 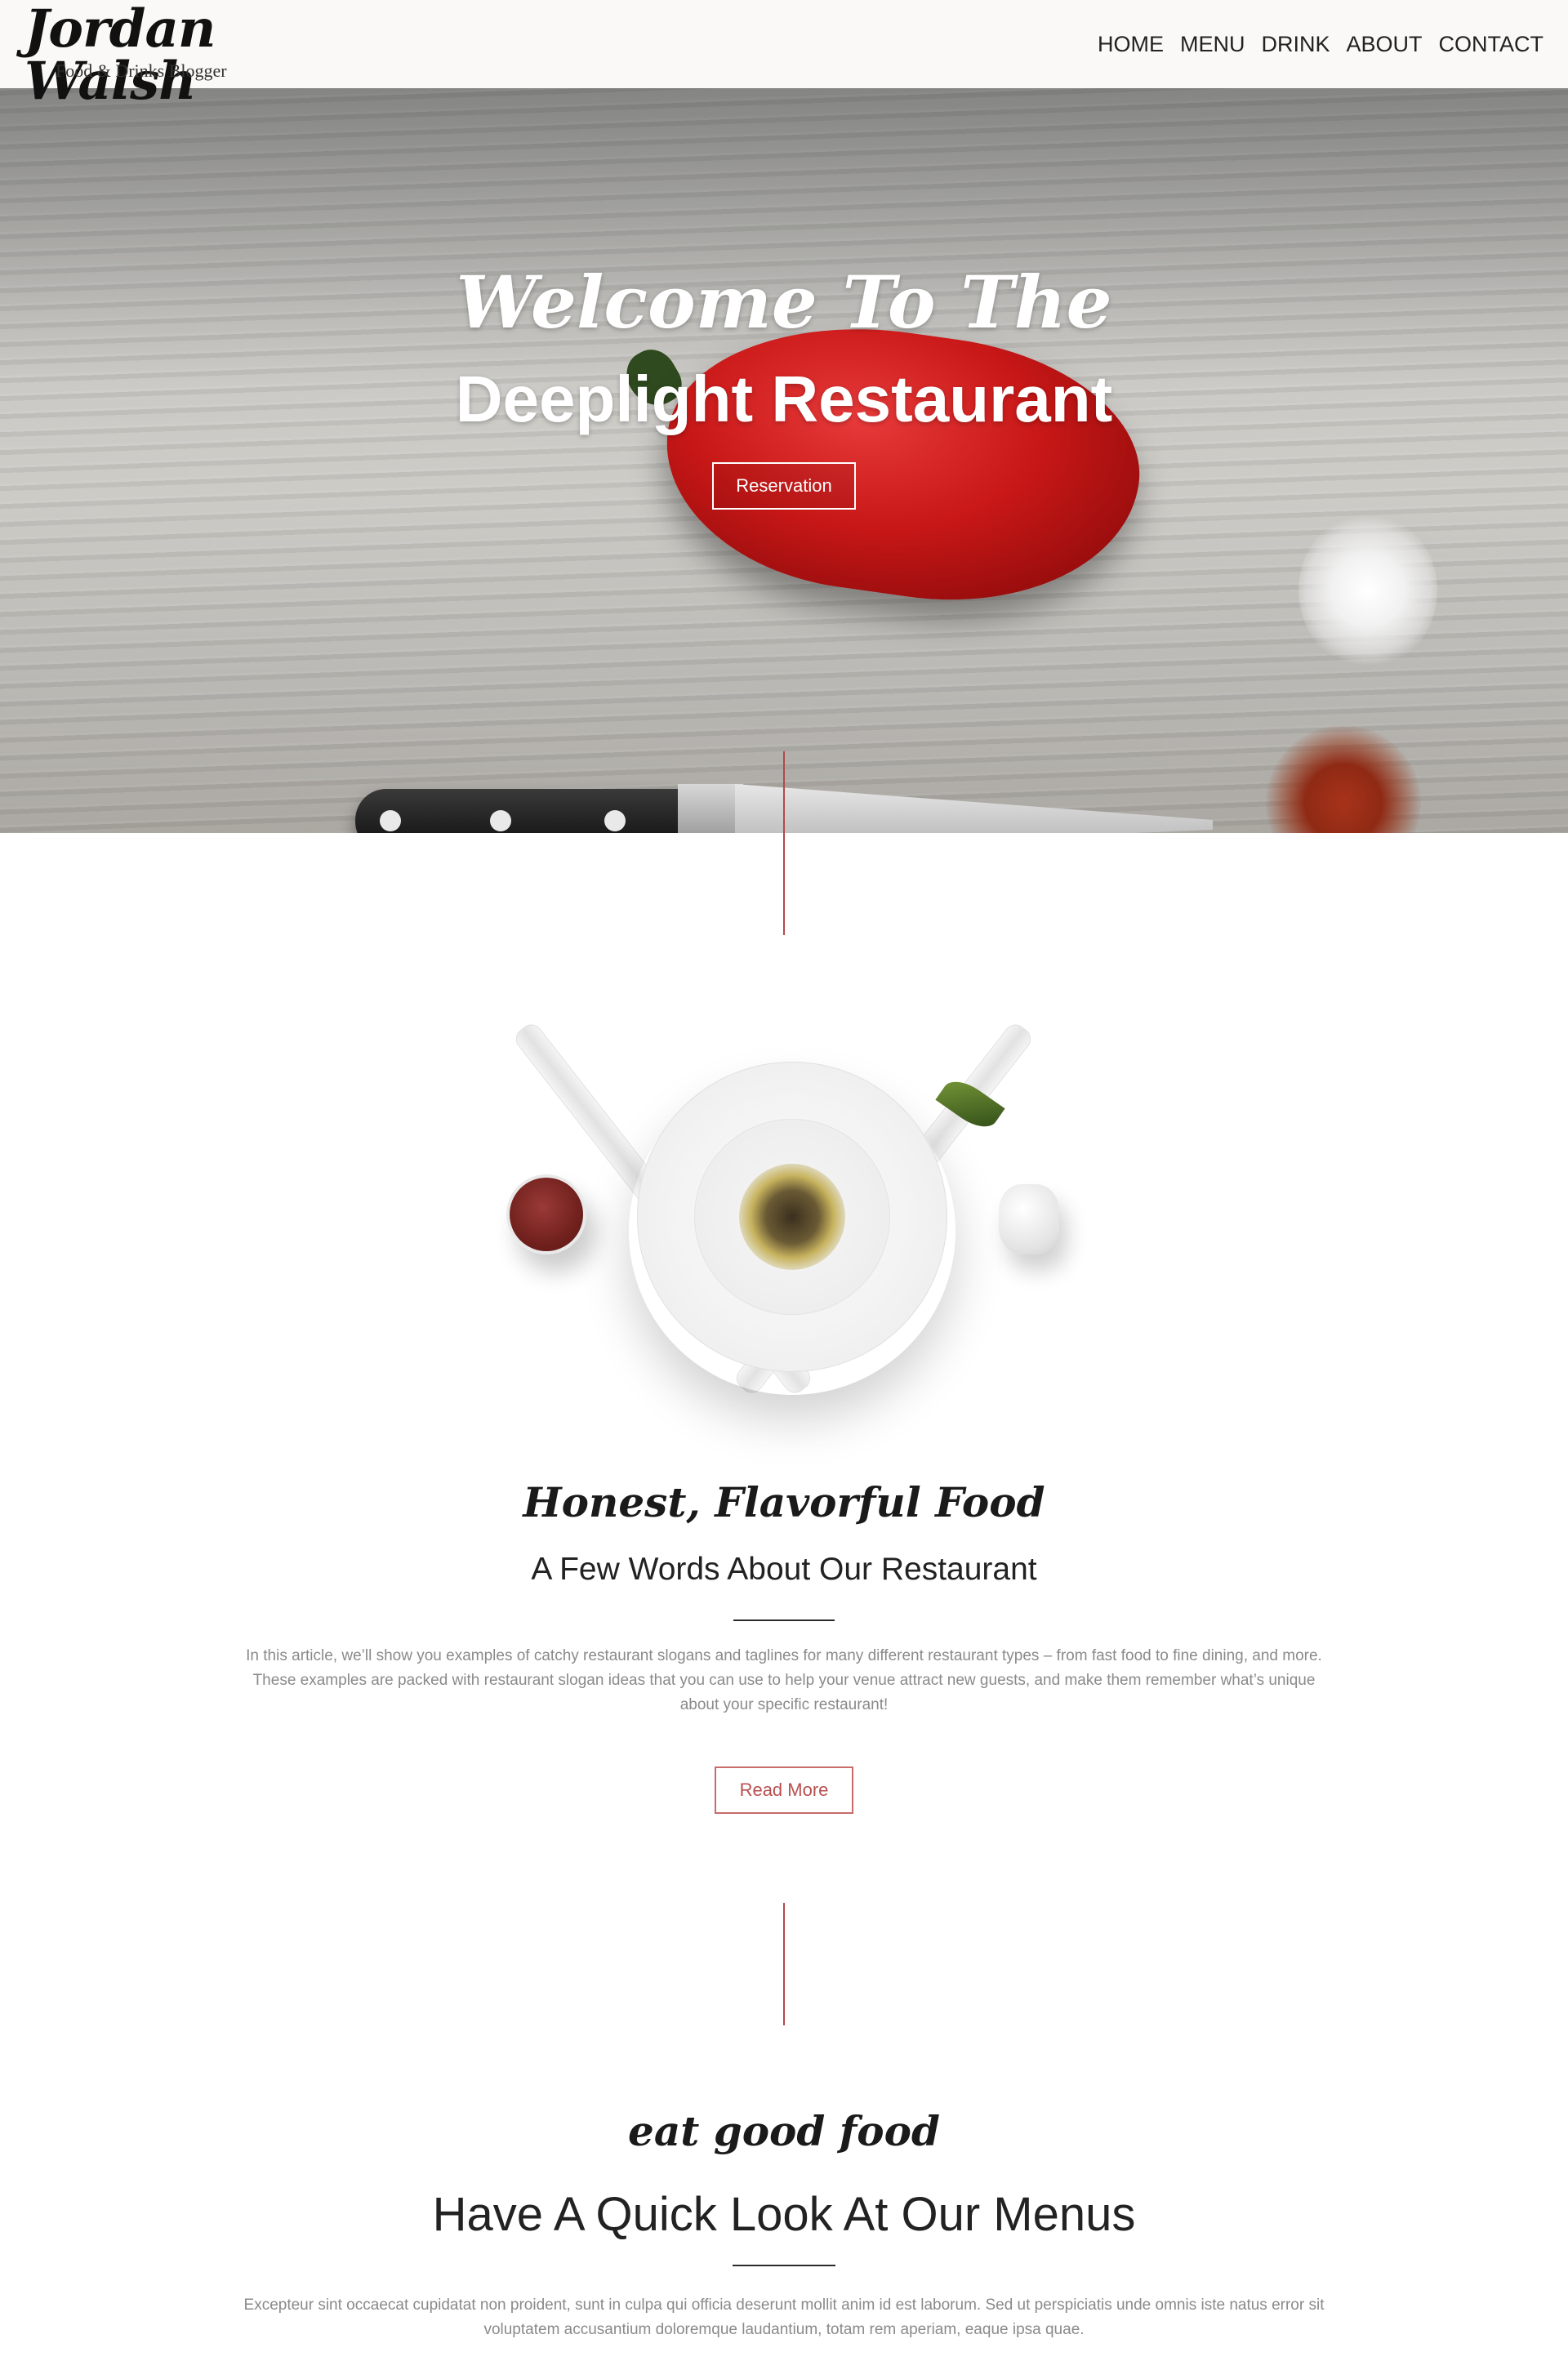 I want to click on menus-title-underline, so click(x=784, y=2265).